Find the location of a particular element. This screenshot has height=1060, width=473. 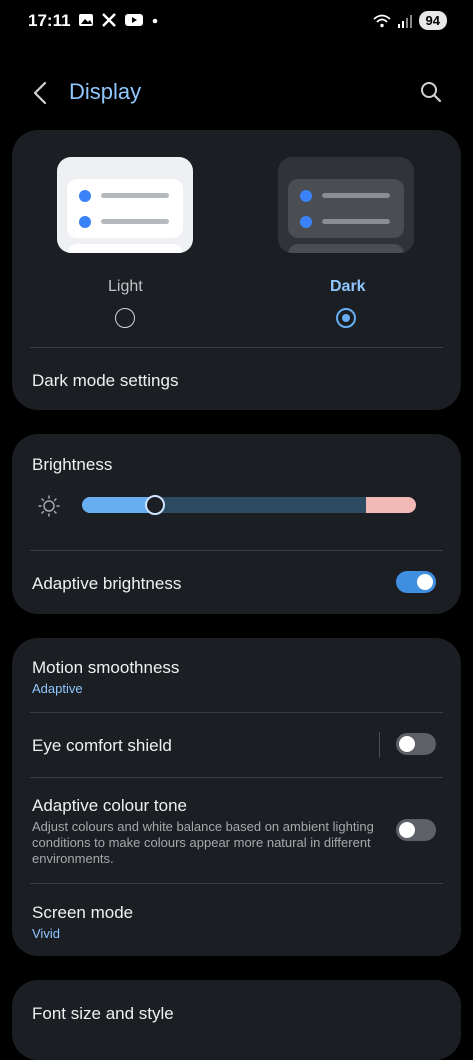

dot-icon is located at coordinates (155, 21).